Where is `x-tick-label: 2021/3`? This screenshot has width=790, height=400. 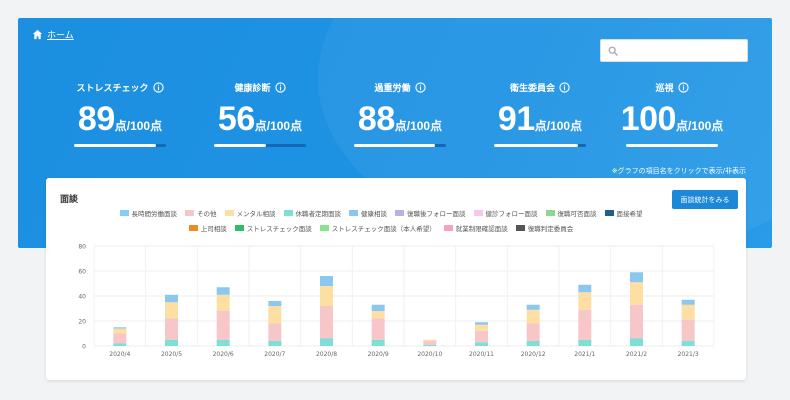 x-tick-label: 2021/3 is located at coordinates (688, 354).